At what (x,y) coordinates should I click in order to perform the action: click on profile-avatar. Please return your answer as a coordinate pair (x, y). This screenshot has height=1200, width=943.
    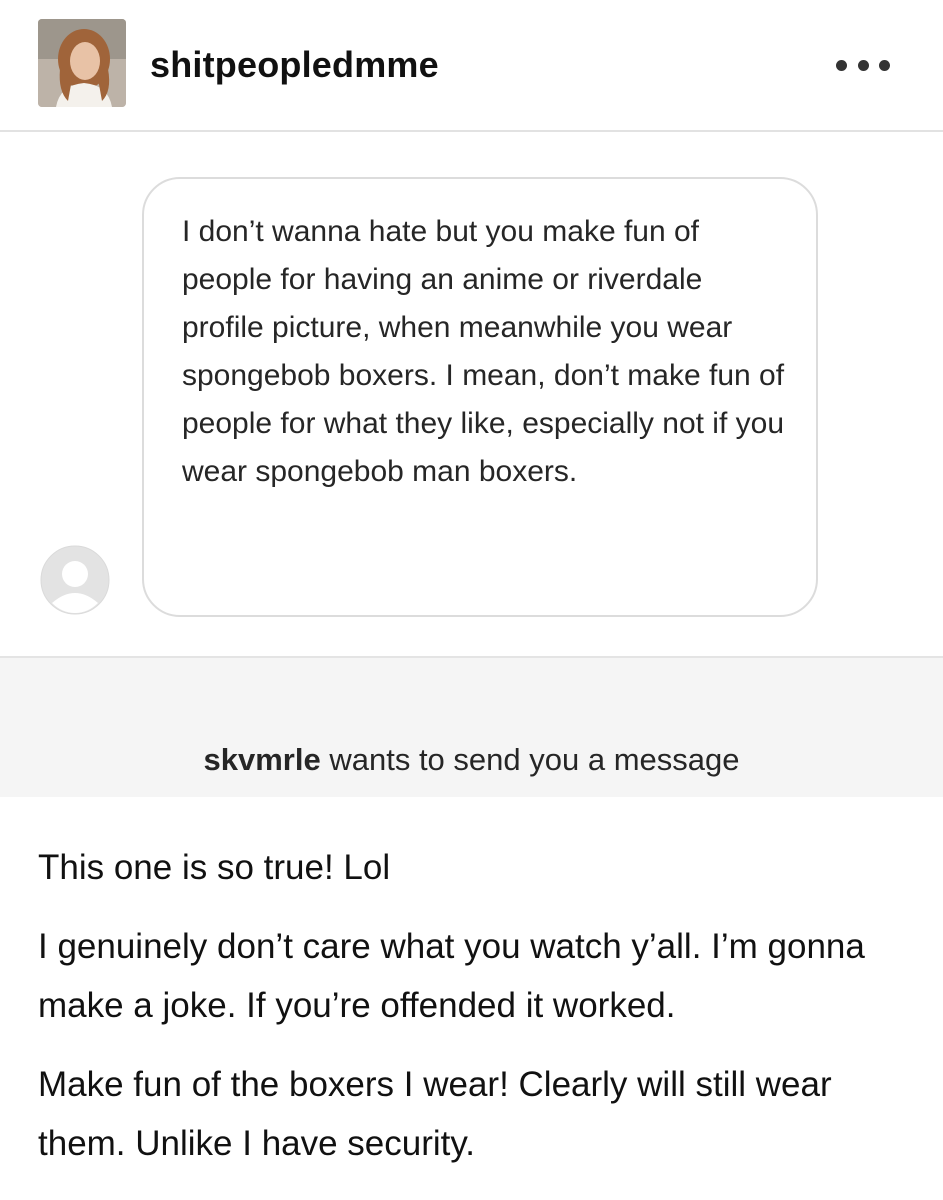
    Looking at the image, I should click on (82, 63).